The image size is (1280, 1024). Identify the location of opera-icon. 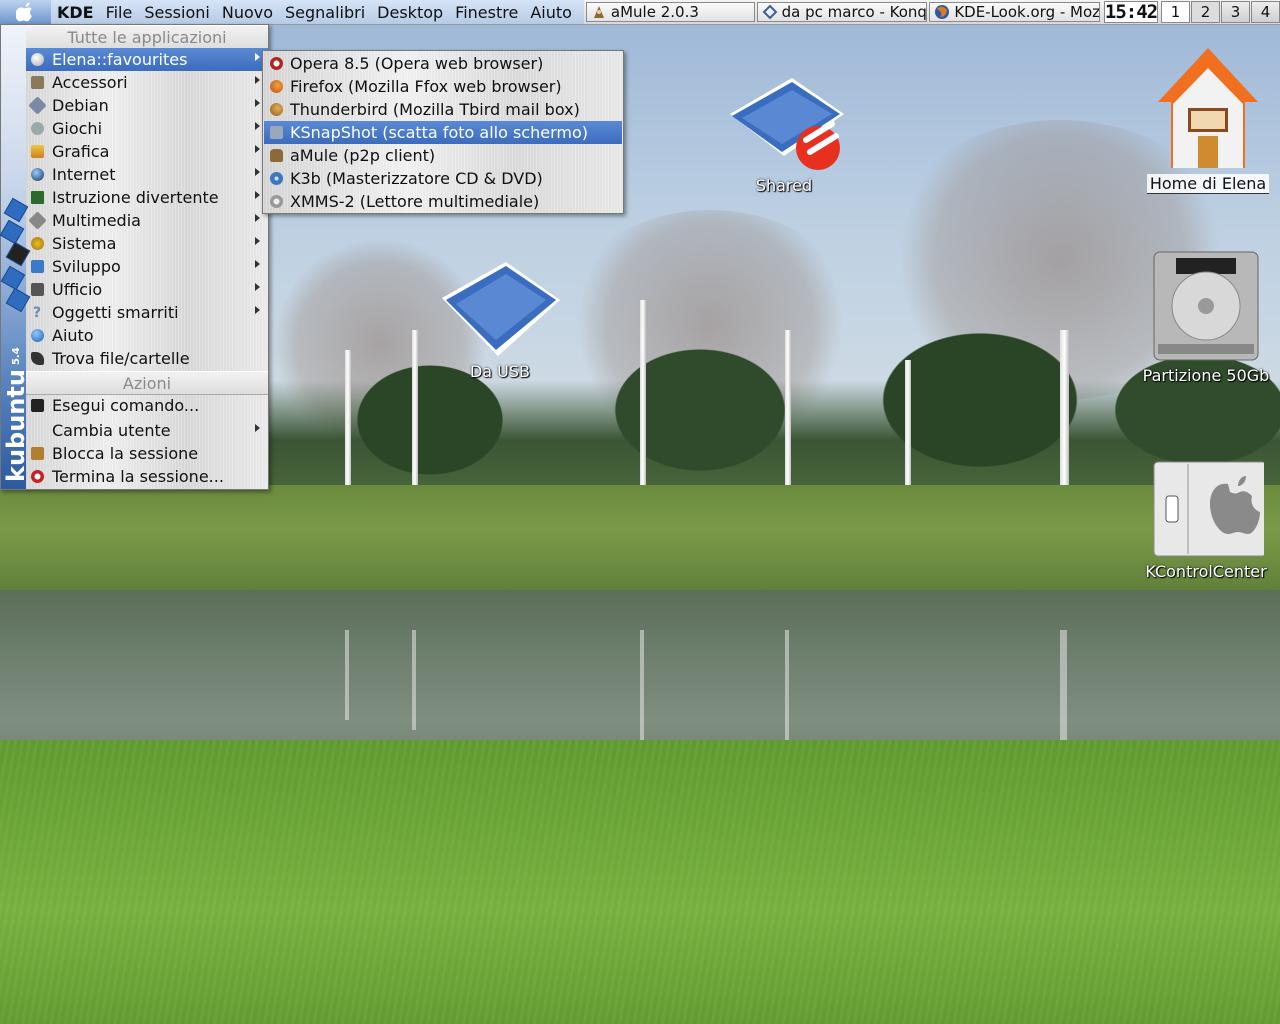
(276, 64).